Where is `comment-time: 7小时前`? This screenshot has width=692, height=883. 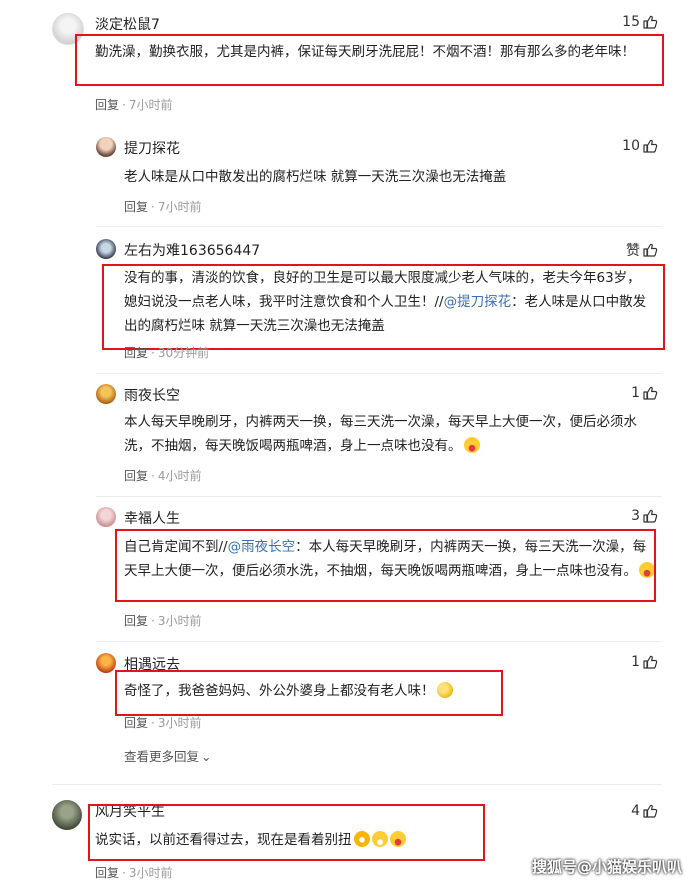
comment-time: 7小时前 is located at coordinates (150, 105).